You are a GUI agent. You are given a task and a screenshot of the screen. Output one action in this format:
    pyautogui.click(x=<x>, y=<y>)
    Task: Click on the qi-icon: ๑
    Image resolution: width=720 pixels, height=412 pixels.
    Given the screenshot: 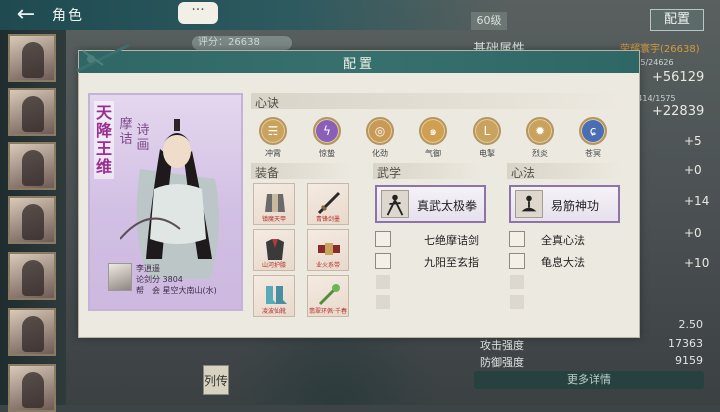 What is the action you would take?
    pyautogui.click(x=433, y=131)
    